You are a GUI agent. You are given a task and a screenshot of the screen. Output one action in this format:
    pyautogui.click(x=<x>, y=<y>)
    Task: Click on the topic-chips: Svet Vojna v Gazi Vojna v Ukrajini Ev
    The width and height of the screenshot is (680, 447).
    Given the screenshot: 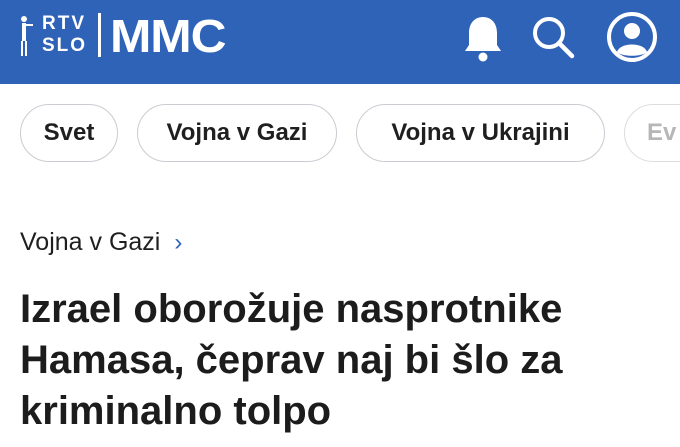 What is the action you would take?
    pyautogui.click(x=340, y=134)
    